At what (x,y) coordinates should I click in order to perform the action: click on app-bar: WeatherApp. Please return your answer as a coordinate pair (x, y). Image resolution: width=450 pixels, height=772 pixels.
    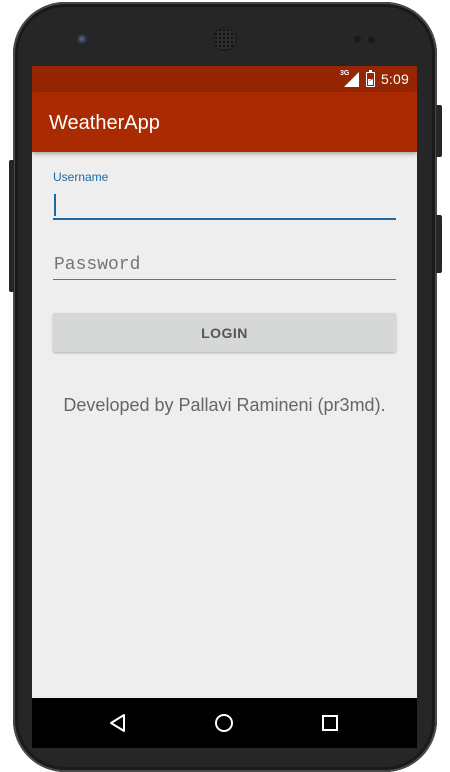
    Looking at the image, I should click on (224, 122).